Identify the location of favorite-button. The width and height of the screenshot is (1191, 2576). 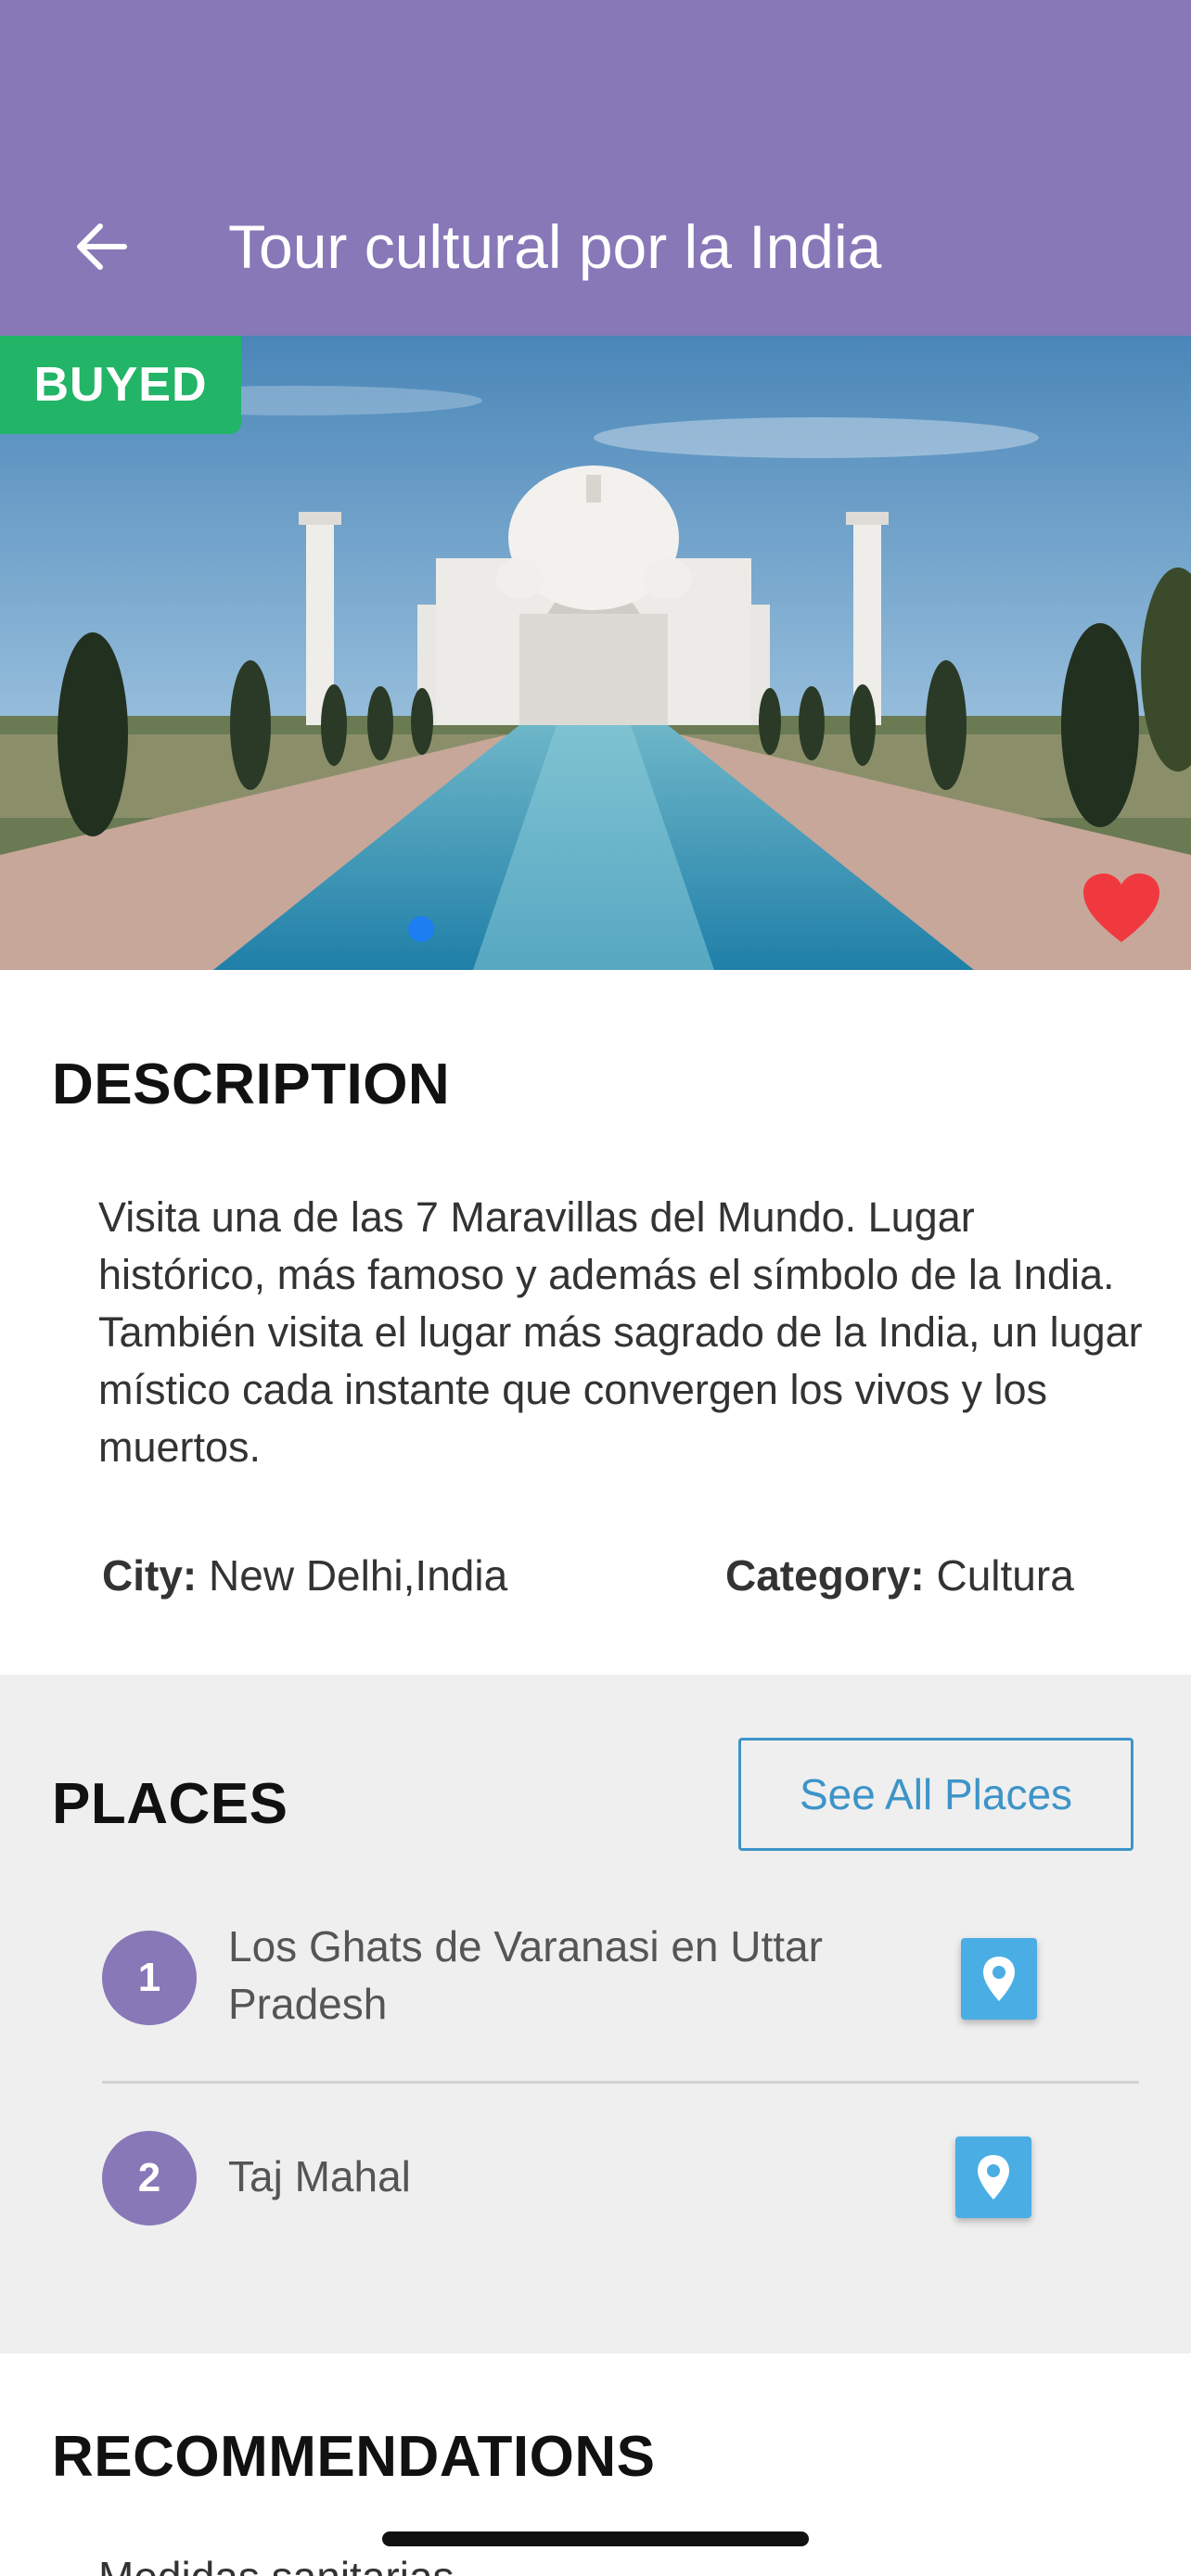
(1121, 909).